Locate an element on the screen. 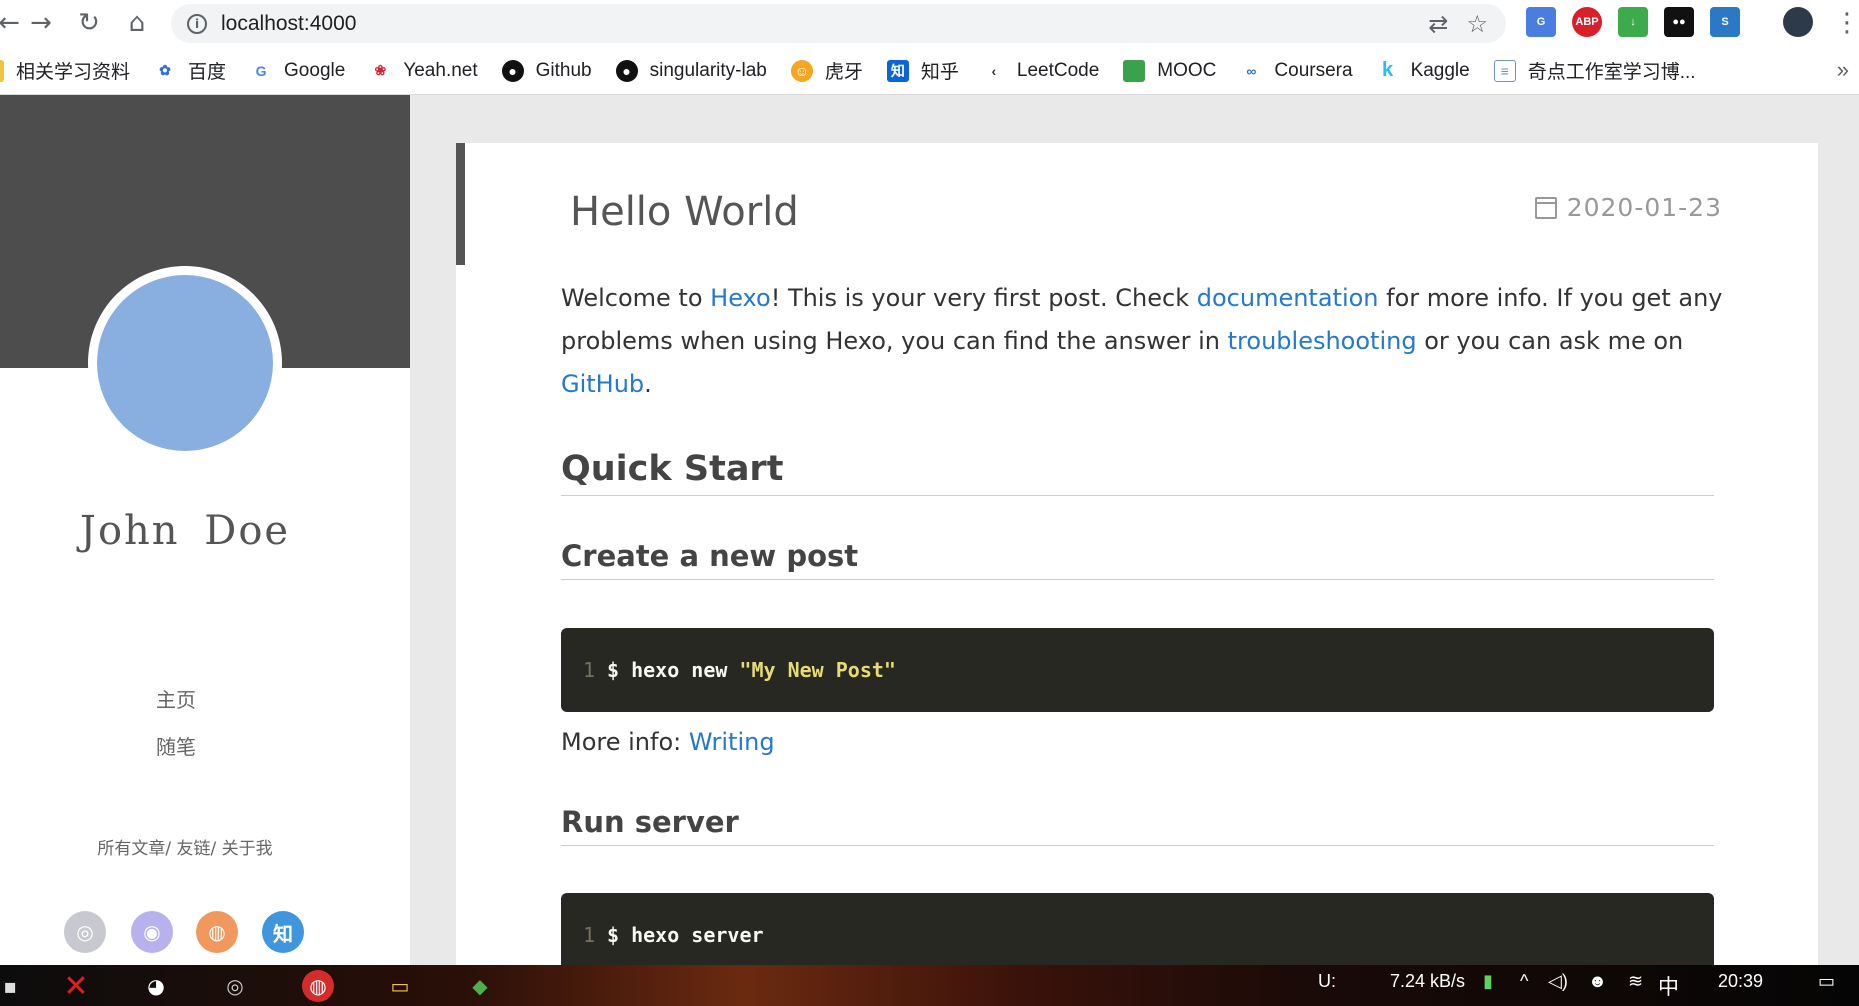 The height and width of the screenshot is (1006, 1859). bookmark-item: ∞ Coursera is located at coordinates (1296, 71).